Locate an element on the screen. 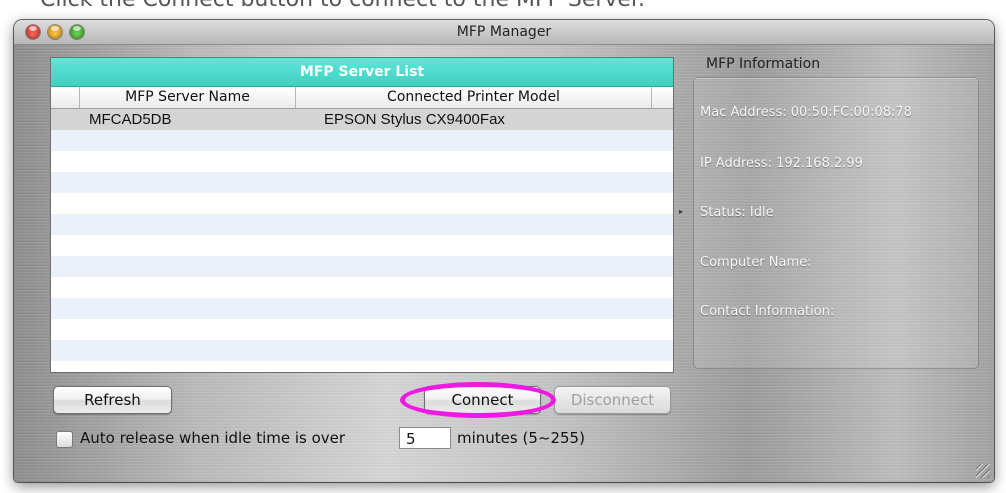  status-text: Status: Idle is located at coordinates (737, 212).